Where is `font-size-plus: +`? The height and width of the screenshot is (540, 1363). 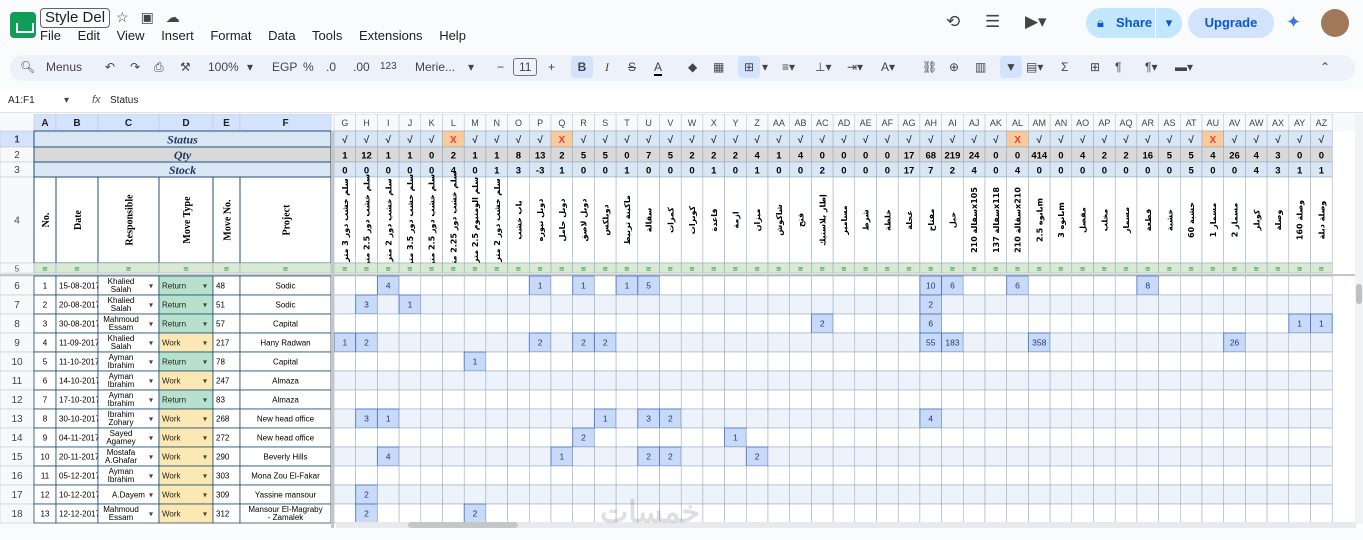
font-size-plus: + is located at coordinates (551, 67).